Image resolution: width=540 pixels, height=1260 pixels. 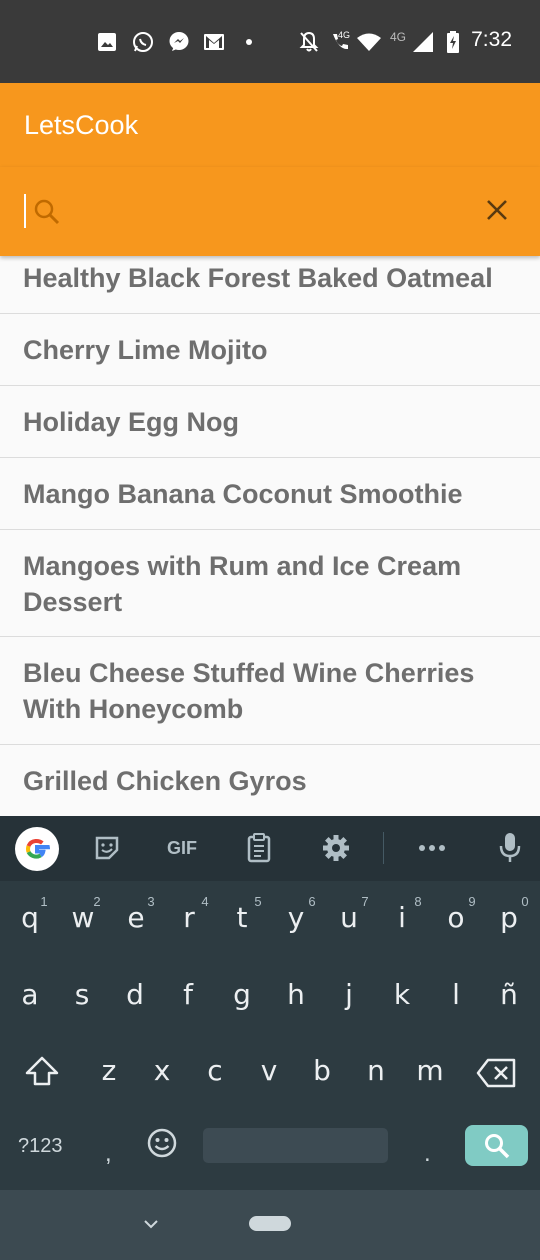 What do you see at coordinates (242, 994) in the screenshot?
I see `key-g: g` at bounding box center [242, 994].